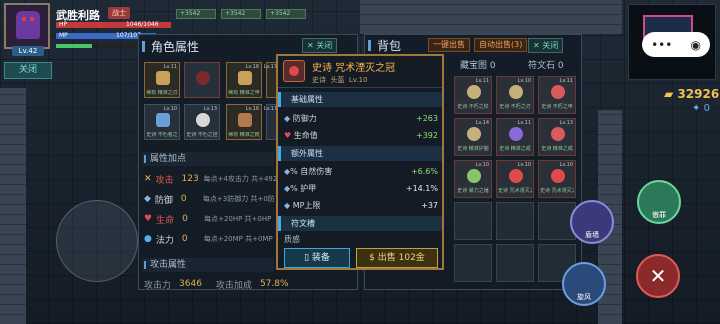 Image resolution: width=720 pixels, height=324 pixels. I want to click on equip-slot-shield: Lv.10 史诗 不朽者之, so click(162, 122).